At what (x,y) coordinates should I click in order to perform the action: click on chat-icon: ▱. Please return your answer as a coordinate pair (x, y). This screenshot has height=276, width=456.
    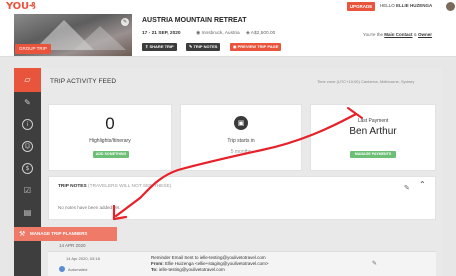
    Looking at the image, I should click on (27, 79).